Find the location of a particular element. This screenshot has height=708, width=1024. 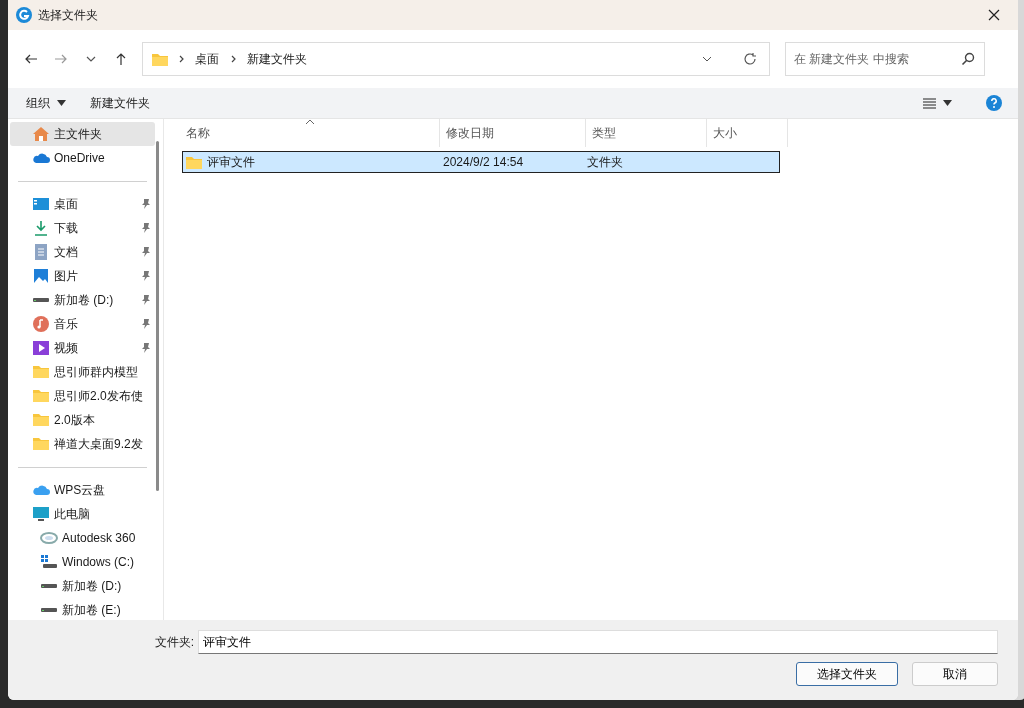

sidebar-item: 文档 is located at coordinates (82, 252).